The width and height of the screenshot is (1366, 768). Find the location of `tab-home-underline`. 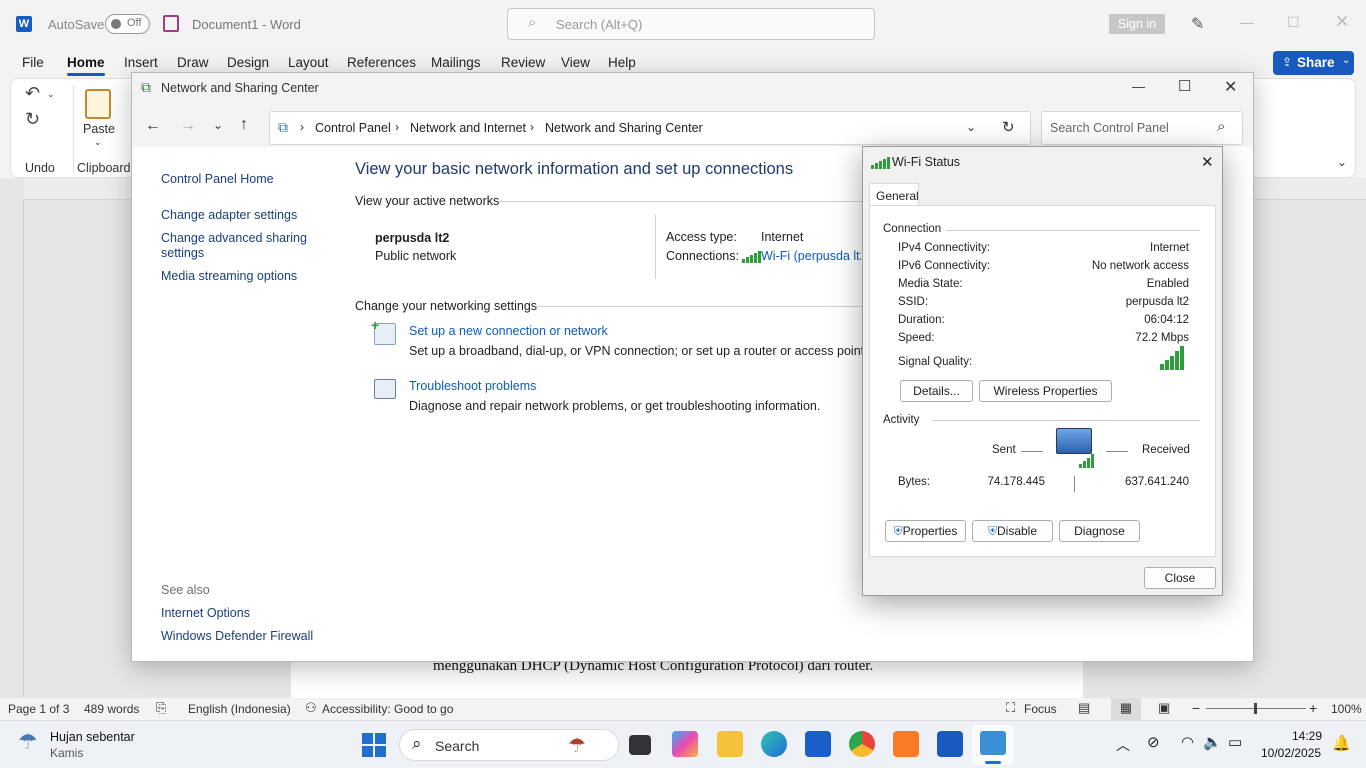

tab-home-underline is located at coordinates (86, 74).